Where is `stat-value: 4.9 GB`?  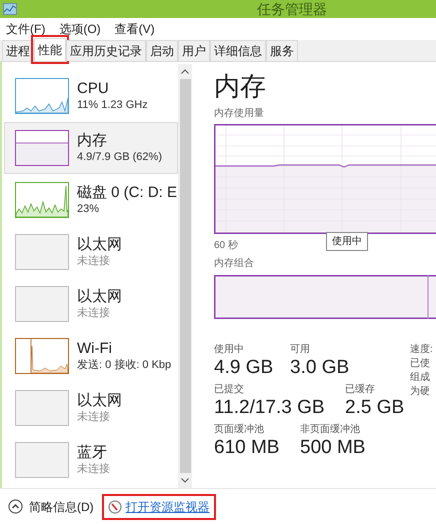 stat-value: 4.9 GB is located at coordinates (244, 368).